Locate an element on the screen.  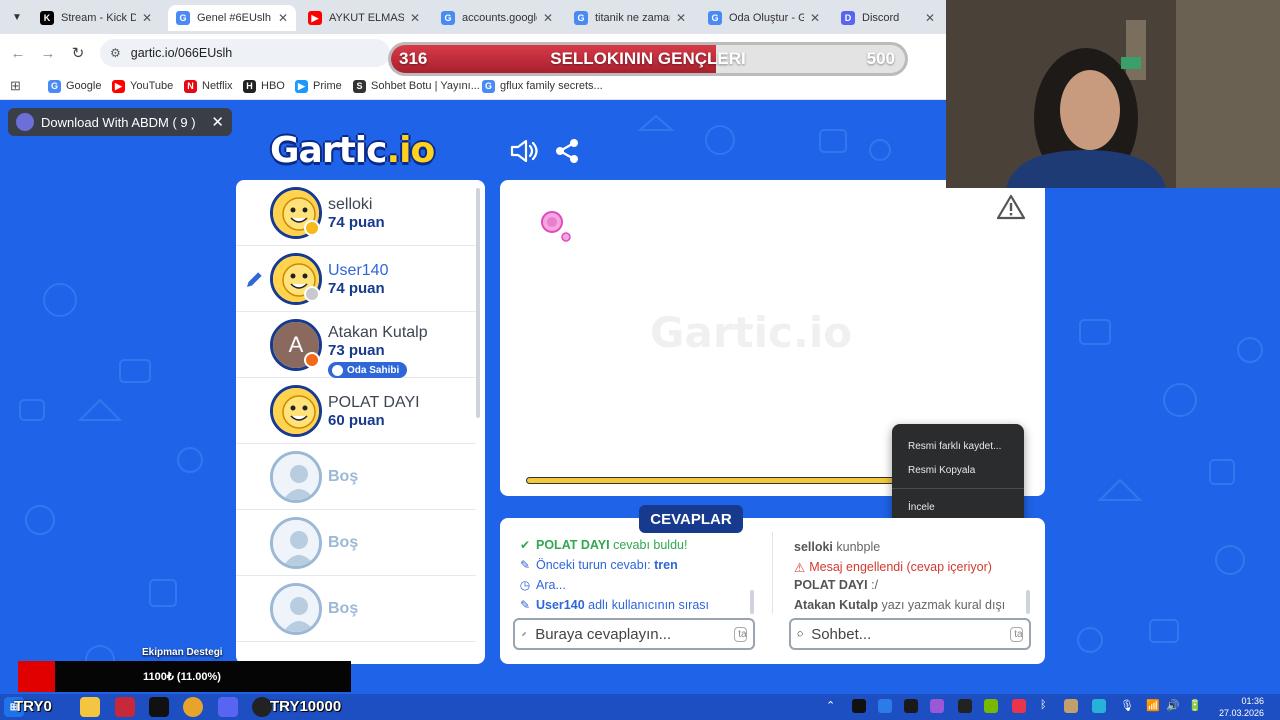
player-row: POLAT DAYI 60 puan is located at coordinates (356, 411).